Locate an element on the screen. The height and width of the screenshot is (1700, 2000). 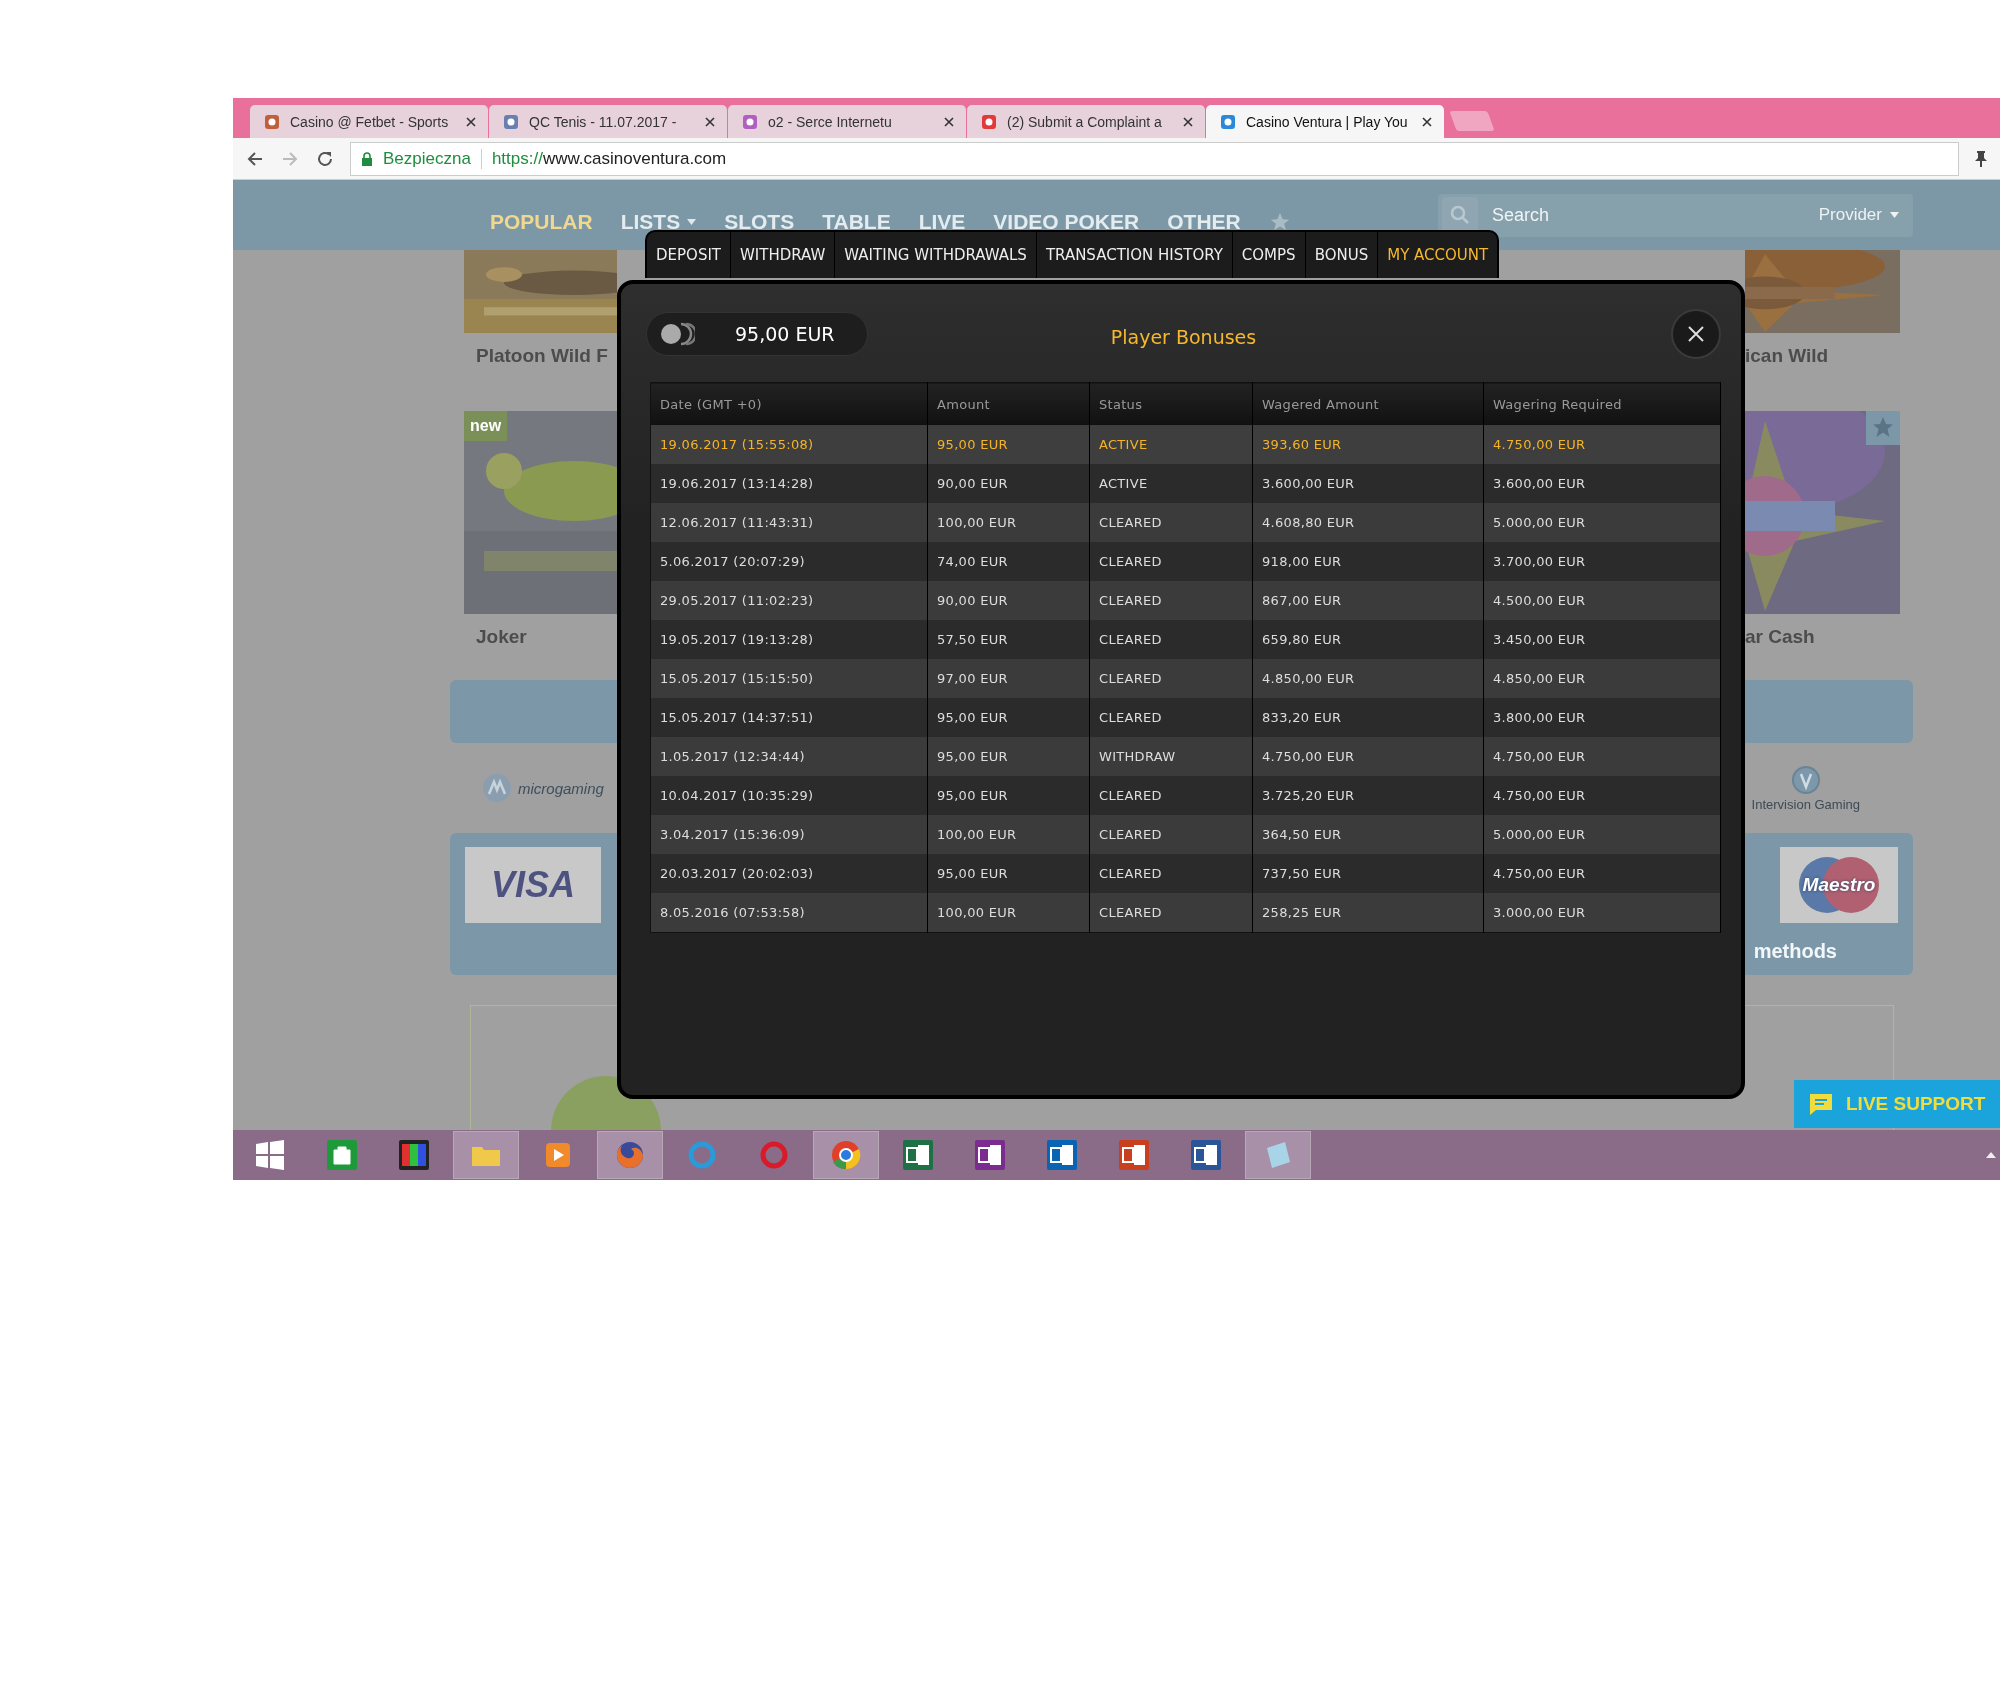
account-tab: COMPS is located at coordinates (1269, 255).